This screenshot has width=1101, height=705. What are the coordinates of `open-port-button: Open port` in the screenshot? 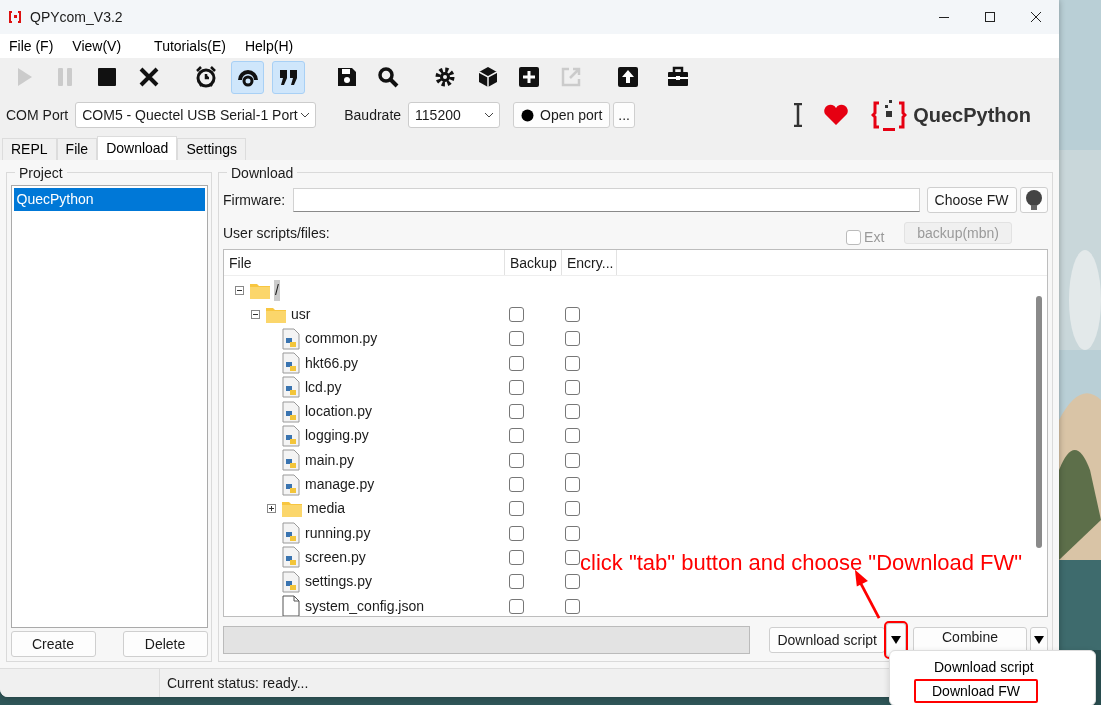 It's located at (562, 115).